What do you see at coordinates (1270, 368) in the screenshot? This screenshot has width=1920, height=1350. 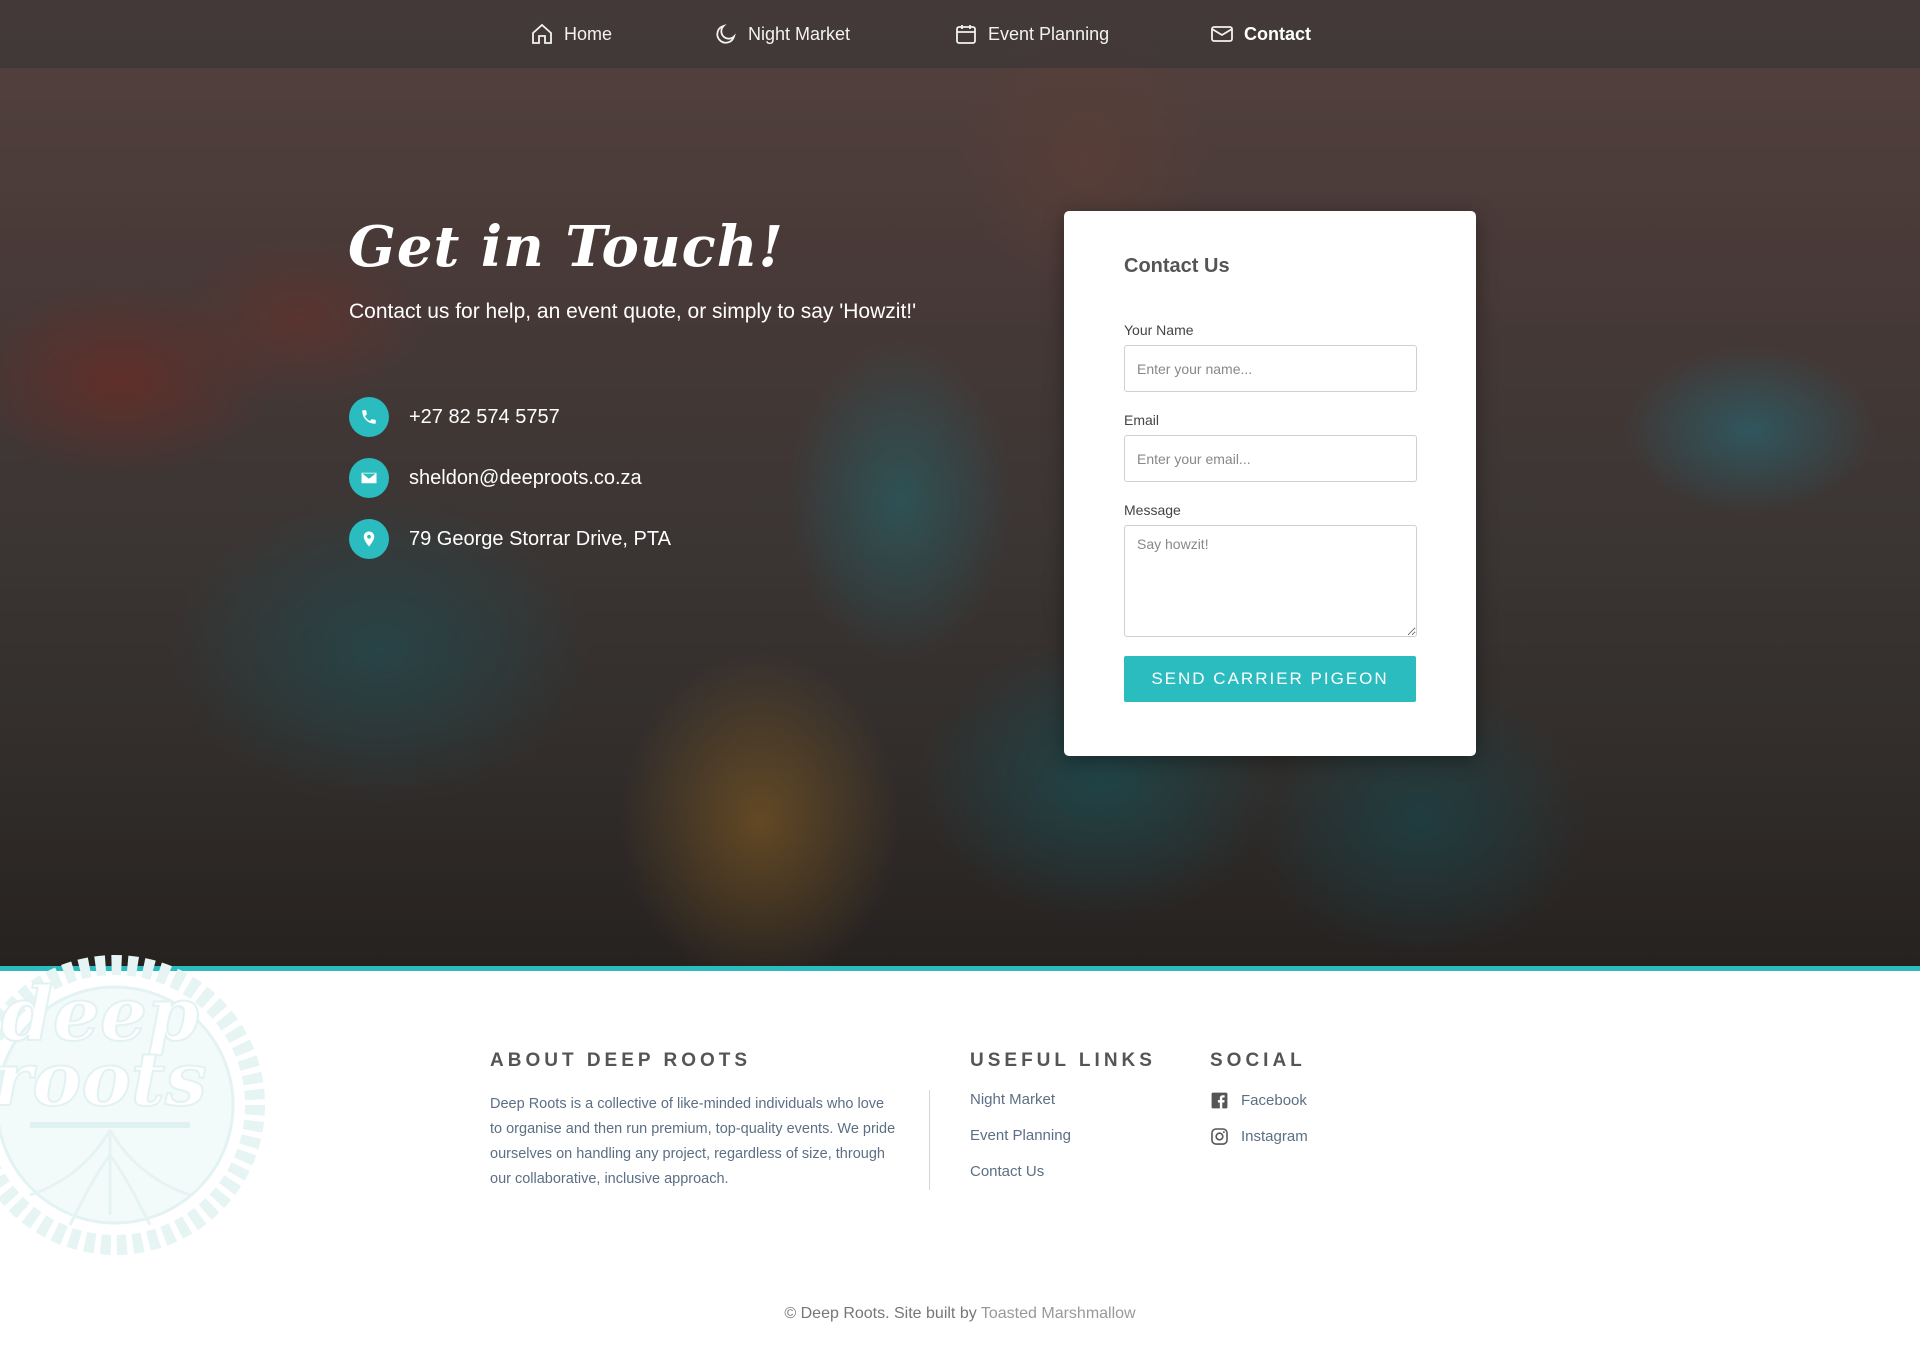 I see `name-input` at bounding box center [1270, 368].